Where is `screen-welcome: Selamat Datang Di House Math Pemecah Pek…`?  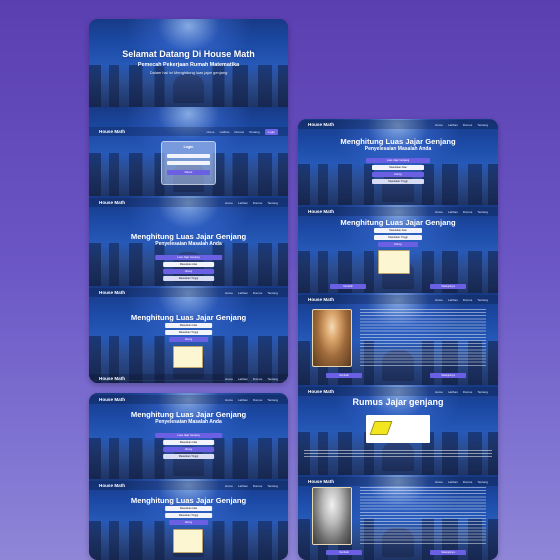
screen-welcome: Selamat Datang Di House Math Pemecah Pek… is located at coordinates (188, 63).